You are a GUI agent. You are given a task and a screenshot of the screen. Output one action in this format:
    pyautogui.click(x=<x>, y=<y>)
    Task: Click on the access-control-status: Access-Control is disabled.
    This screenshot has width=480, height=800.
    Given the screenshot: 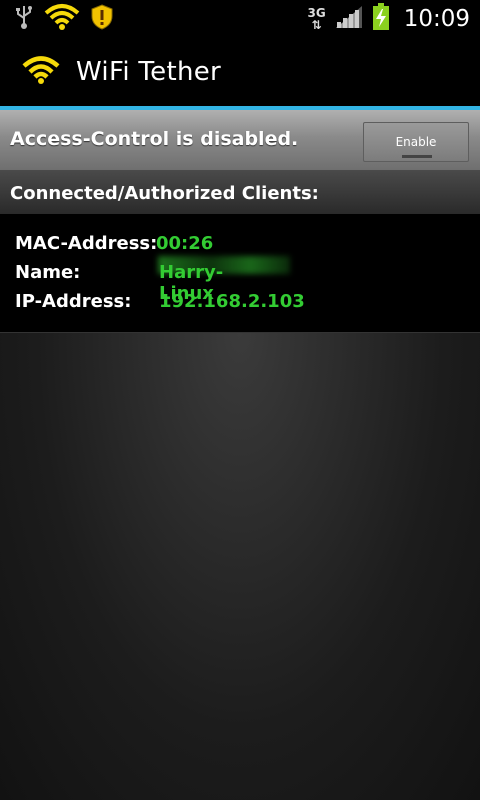 What is the action you would take?
    pyautogui.click(x=154, y=139)
    